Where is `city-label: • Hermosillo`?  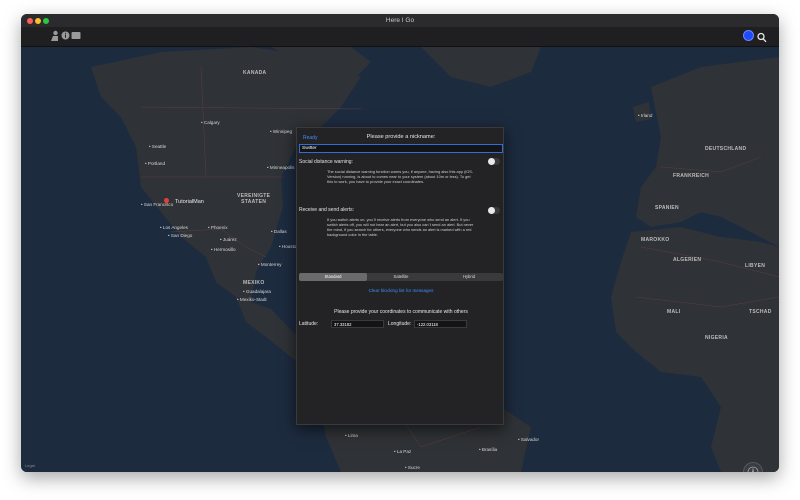
city-label: • Hermosillo is located at coordinates (223, 249).